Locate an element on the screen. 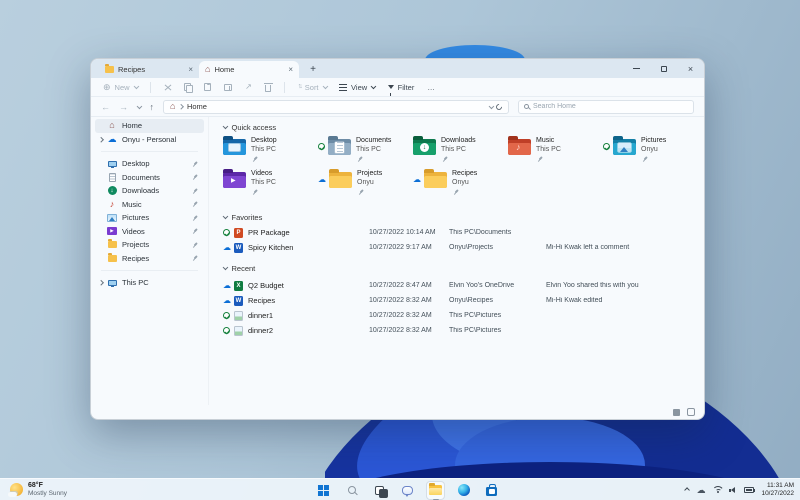 The image size is (800, 500). powerpoint-file-icon is located at coordinates (238, 232).